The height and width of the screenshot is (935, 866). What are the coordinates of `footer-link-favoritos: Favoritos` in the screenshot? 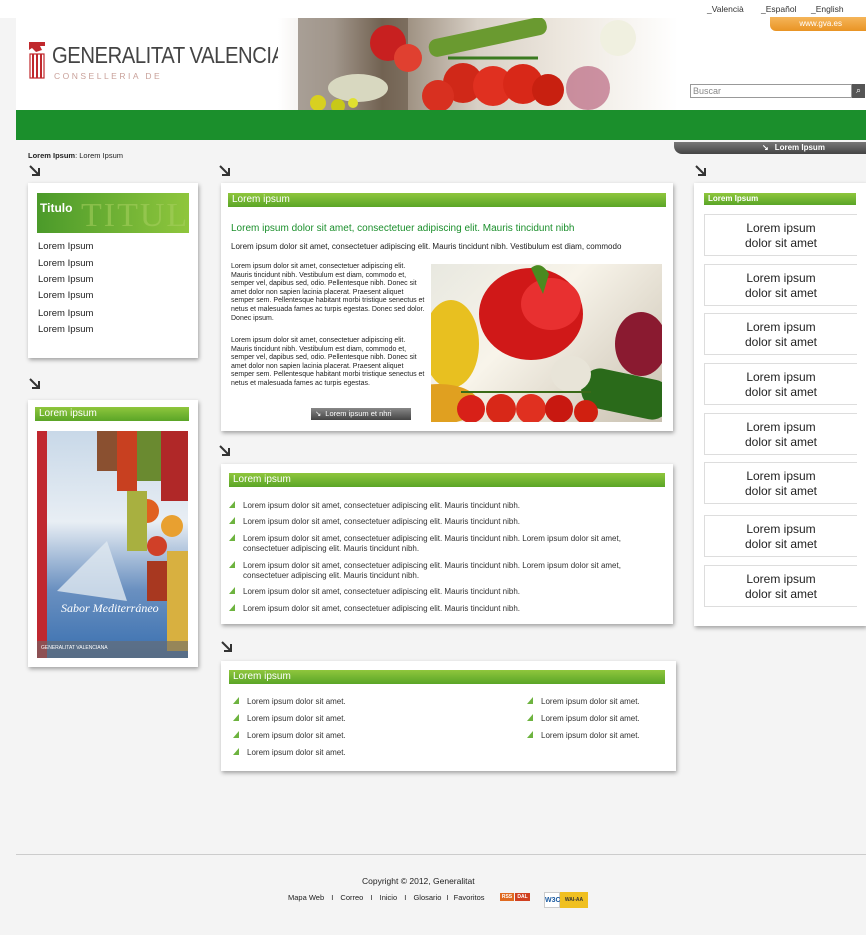 It's located at (469, 897).